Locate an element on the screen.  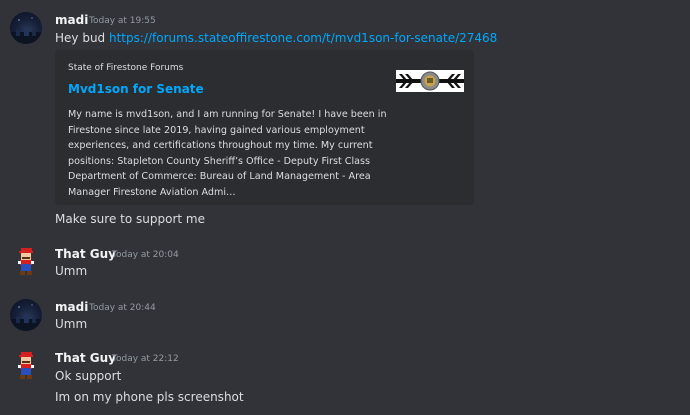
message-timestamp: Today at 20:44 is located at coordinates (122, 308).